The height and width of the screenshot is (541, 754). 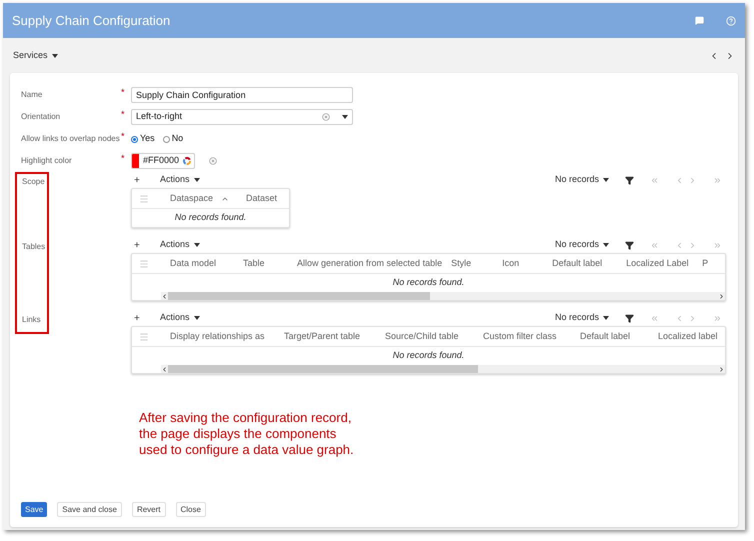 I want to click on form-button: Save, so click(x=34, y=509).